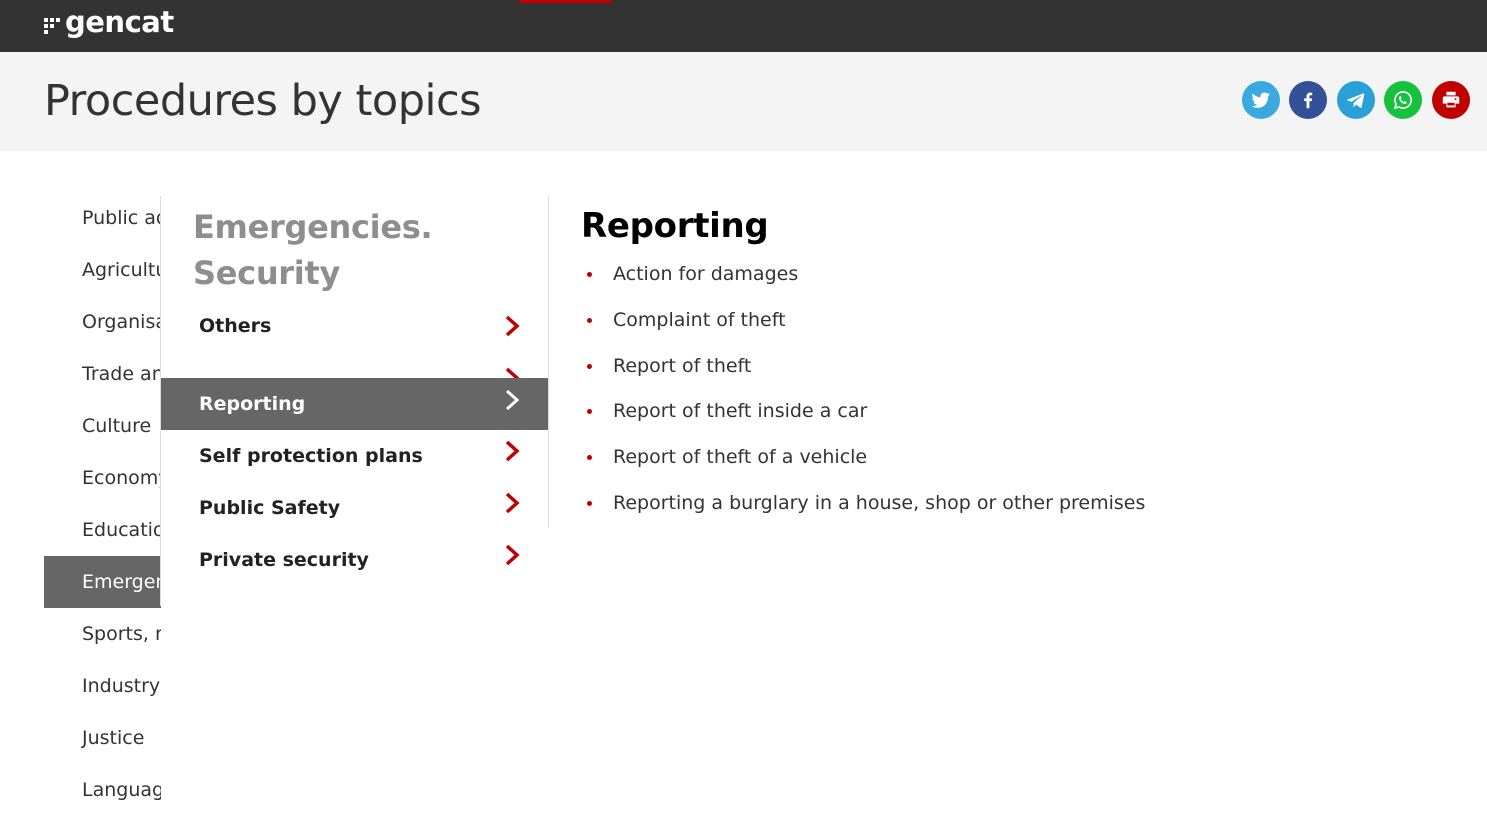 This screenshot has width=1487, height=816. I want to click on procedure-link: Report of theft of a vehicle, so click(863, 458).